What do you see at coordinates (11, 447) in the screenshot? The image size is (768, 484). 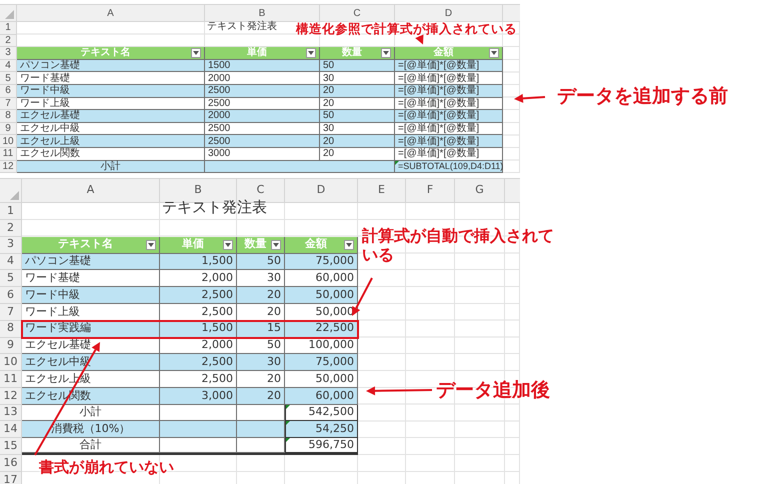 I see `row-number: 15` at bounding box center [11, 447].